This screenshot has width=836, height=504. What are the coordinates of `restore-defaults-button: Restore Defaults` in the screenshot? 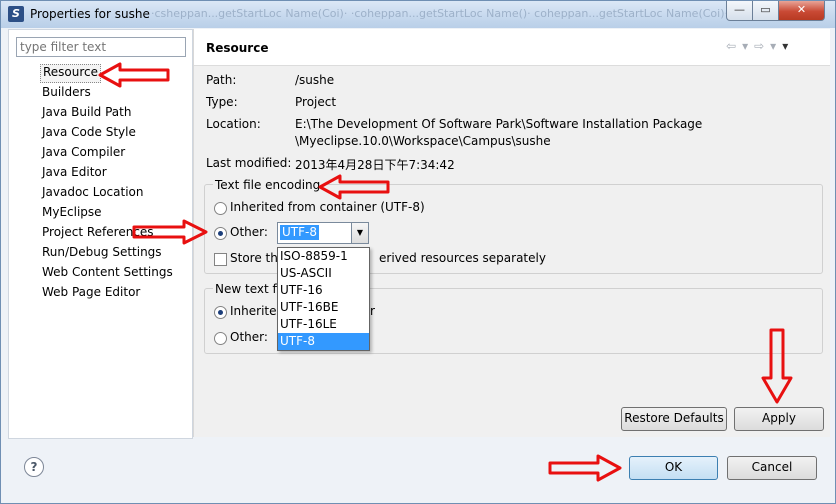 It's located at (674, 419).